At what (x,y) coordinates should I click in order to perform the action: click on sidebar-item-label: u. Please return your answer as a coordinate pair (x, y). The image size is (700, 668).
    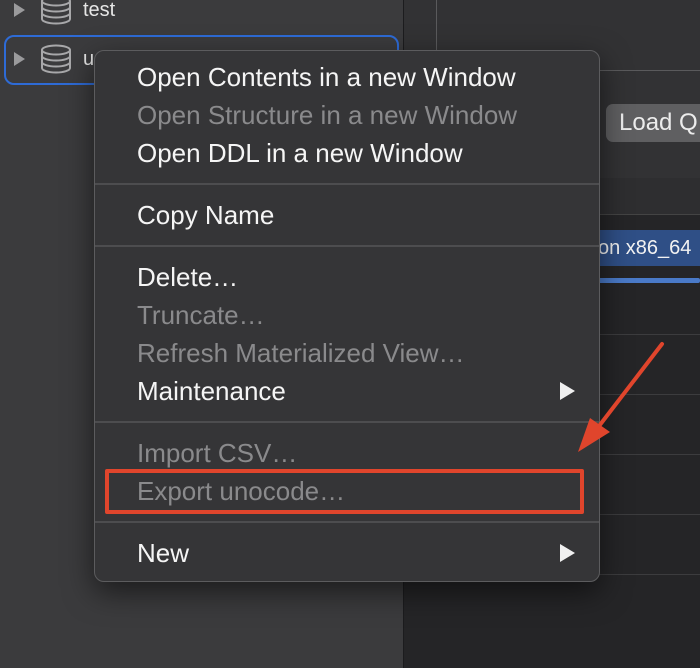
    Looking at the image, I should click on (89, 58).